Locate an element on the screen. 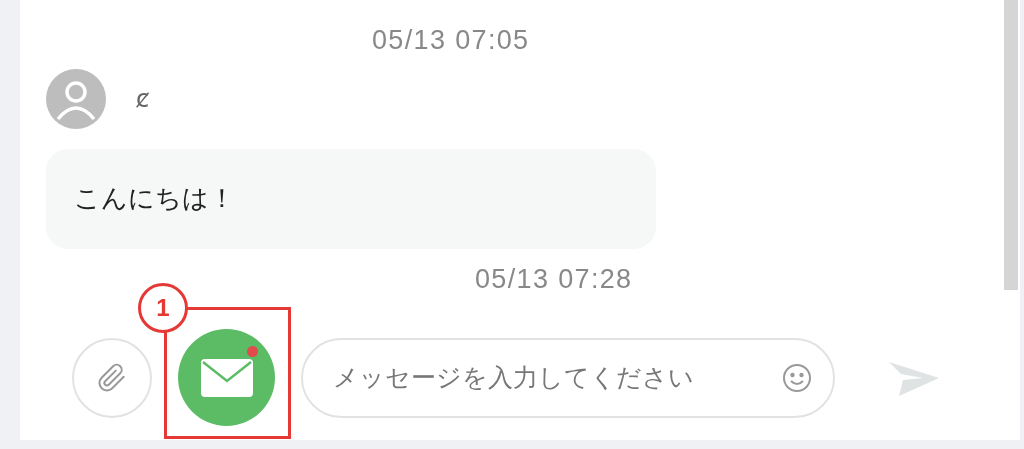 This screenshot has height=449, width=1024. timestamp: 05/13 07:05 is located at coordinates (451, 40).